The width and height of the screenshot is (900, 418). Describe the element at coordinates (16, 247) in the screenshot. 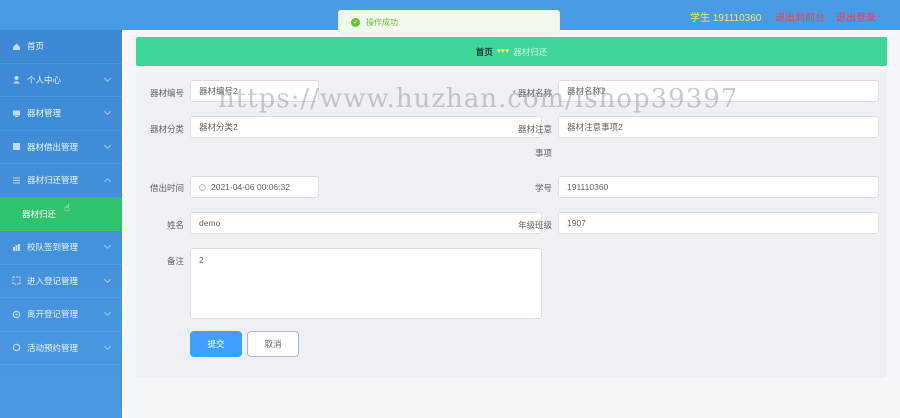

I see `bar-chart-icon` at that location.